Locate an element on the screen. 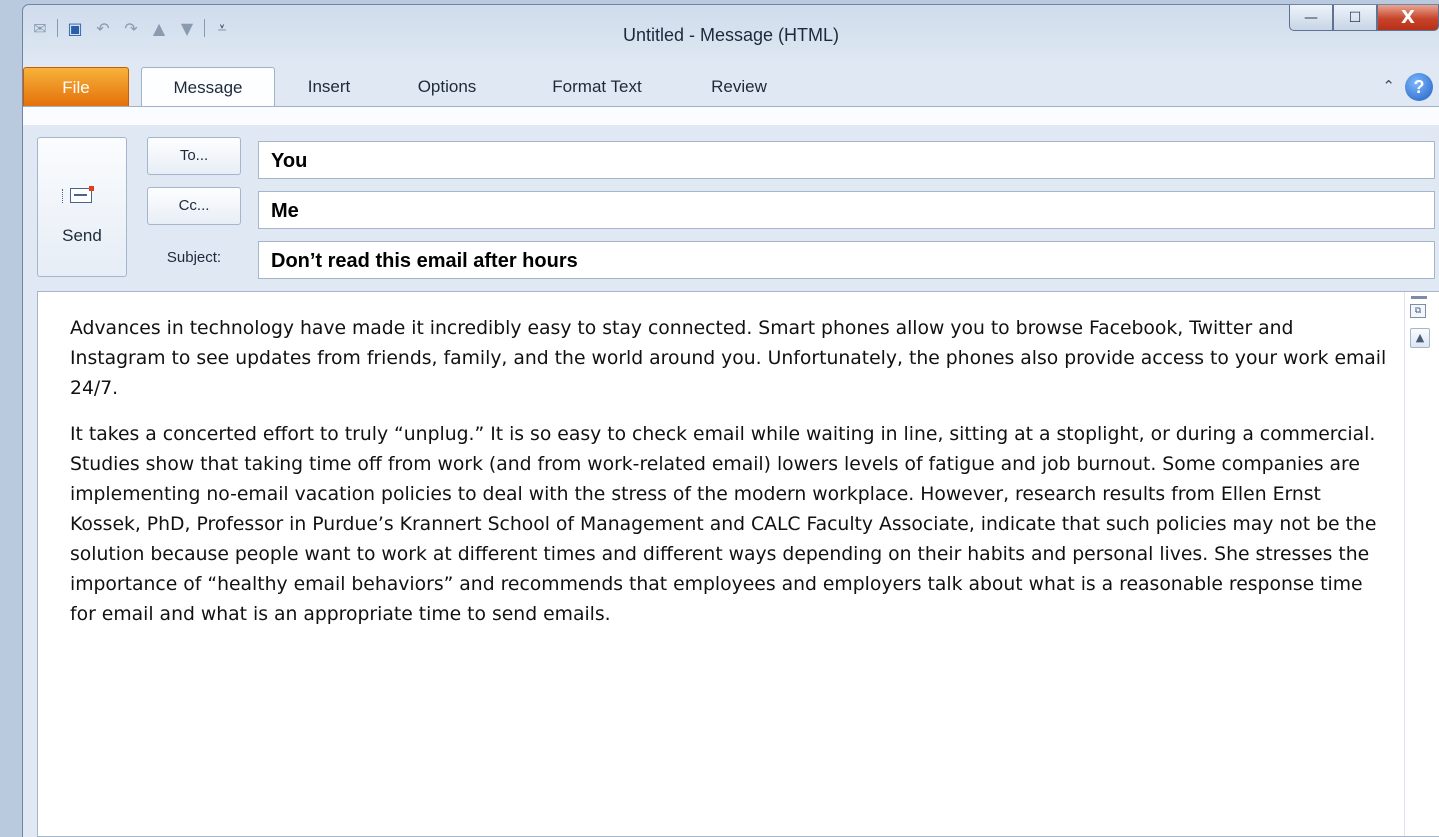 The image size is (1439, 837). send-label: Send is located at coordinates (82, 235).